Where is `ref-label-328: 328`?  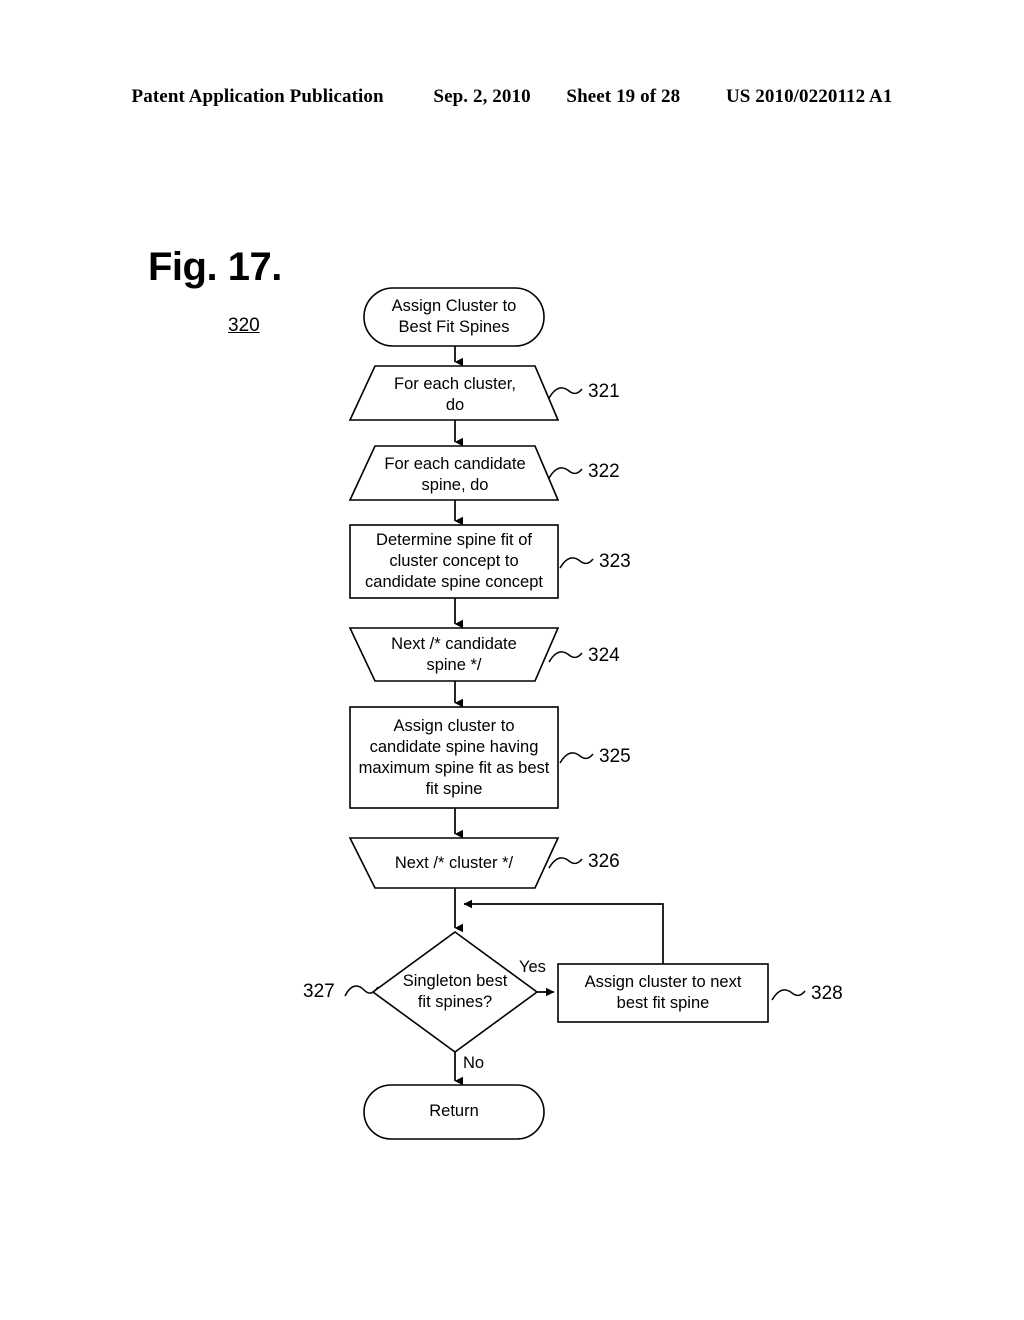 ref-label-328: 328 is located at coordinates (827, 993).